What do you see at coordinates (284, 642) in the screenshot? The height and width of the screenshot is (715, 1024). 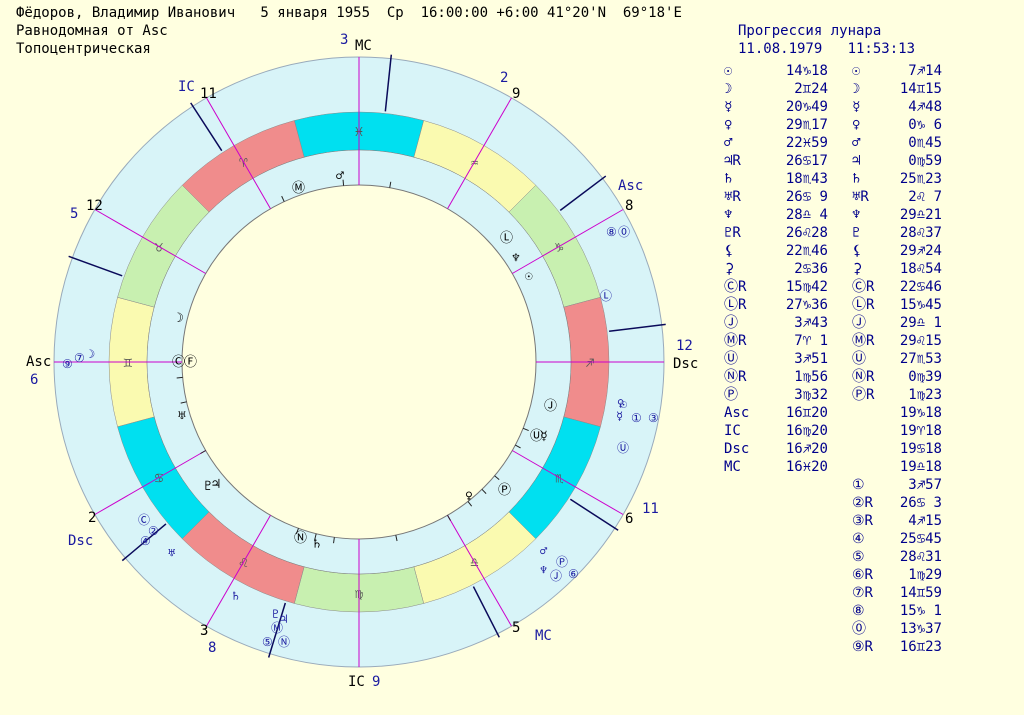 I see `progressed-planet-glyph: Ⓝ` at bounding box center [284, 642].